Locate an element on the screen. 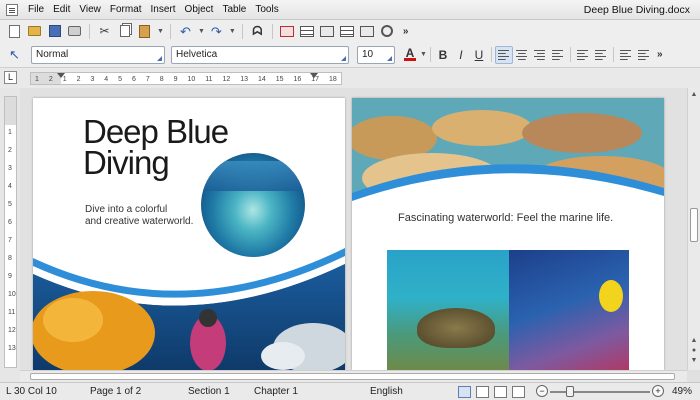 The image size is (700, 400). scissors-icon: ✂ is located at coordinates (104, 31).